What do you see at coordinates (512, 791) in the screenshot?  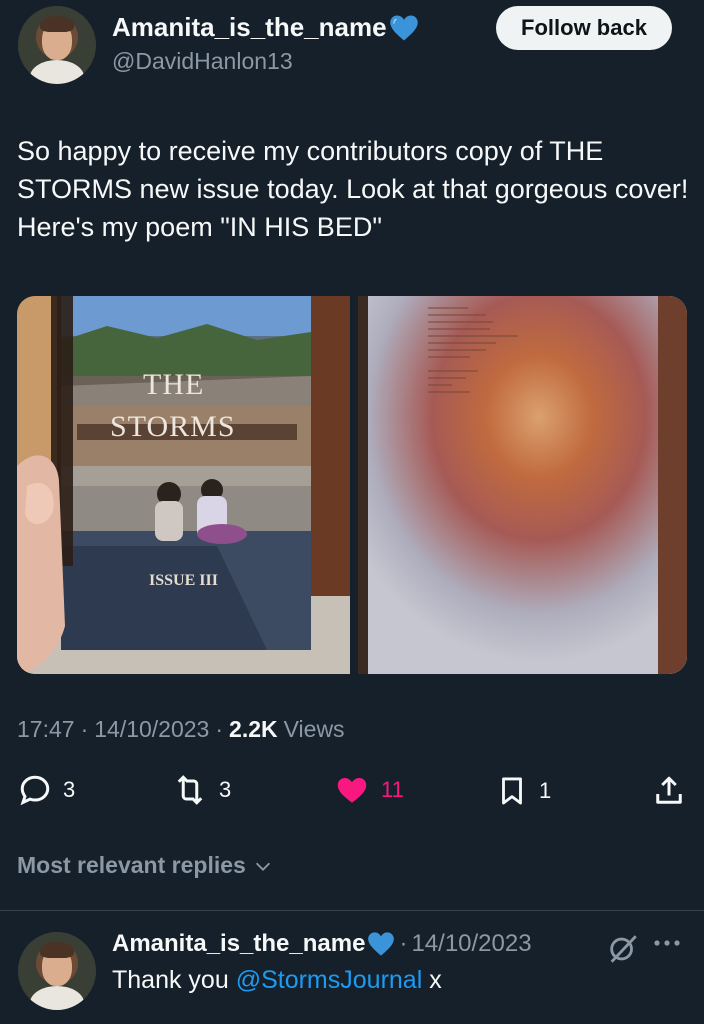 I see `bookmark-icon` at bounding box center [512, 791].